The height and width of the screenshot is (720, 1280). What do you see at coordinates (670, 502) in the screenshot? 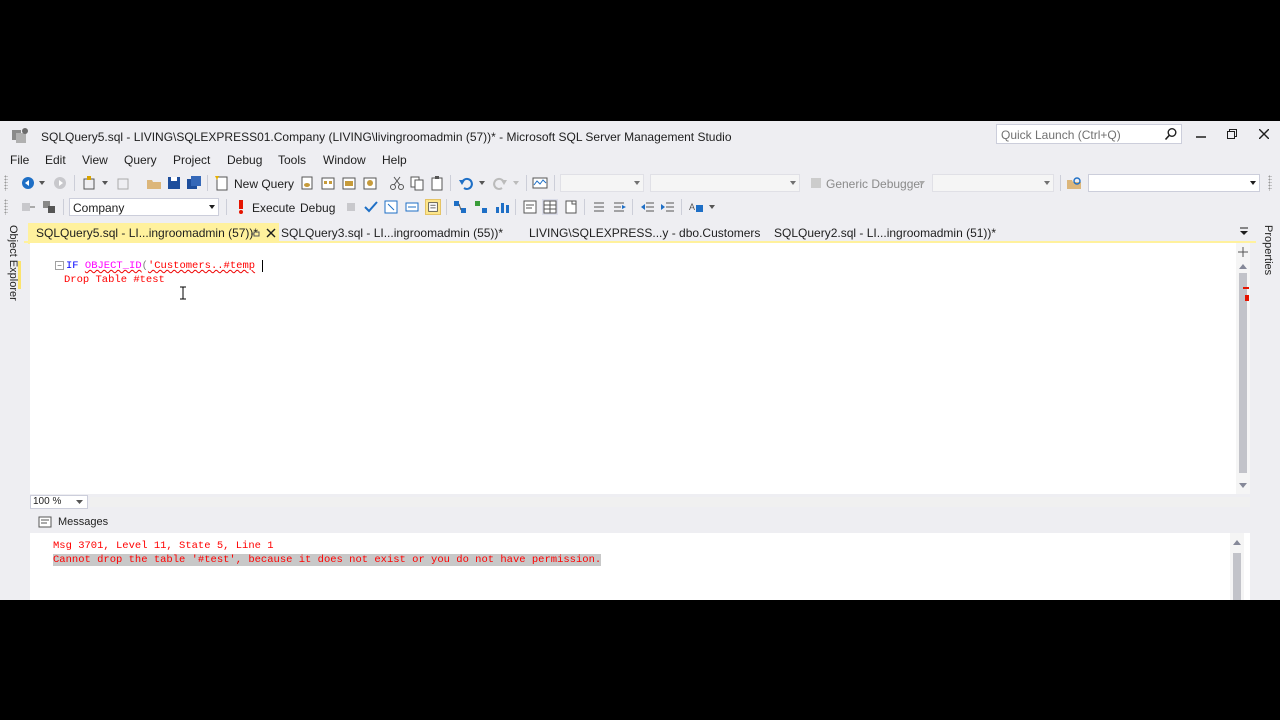
I see `editor-horizontal-scrollbar` at bounding box center [670, 502].